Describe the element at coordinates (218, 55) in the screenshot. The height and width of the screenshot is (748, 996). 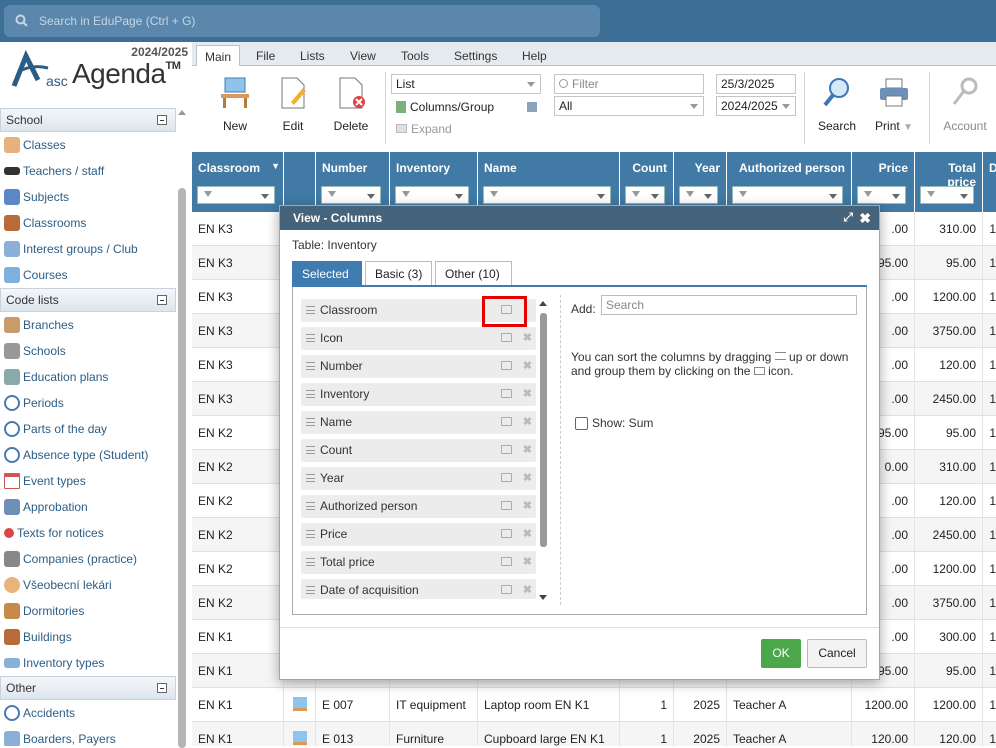
I see `tab-main: Main` at that location.